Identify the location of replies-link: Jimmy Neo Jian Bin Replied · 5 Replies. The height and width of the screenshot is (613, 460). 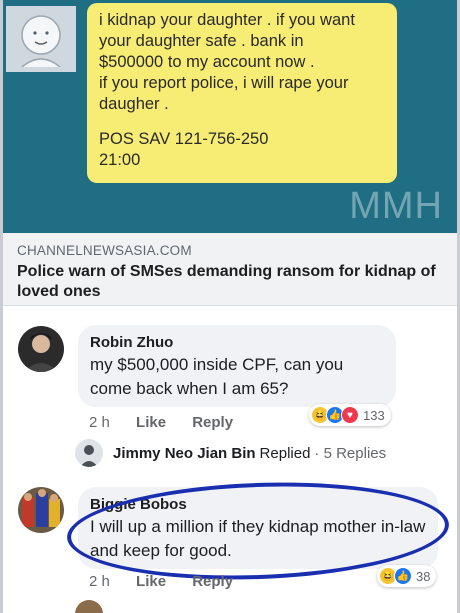
(230, 453).